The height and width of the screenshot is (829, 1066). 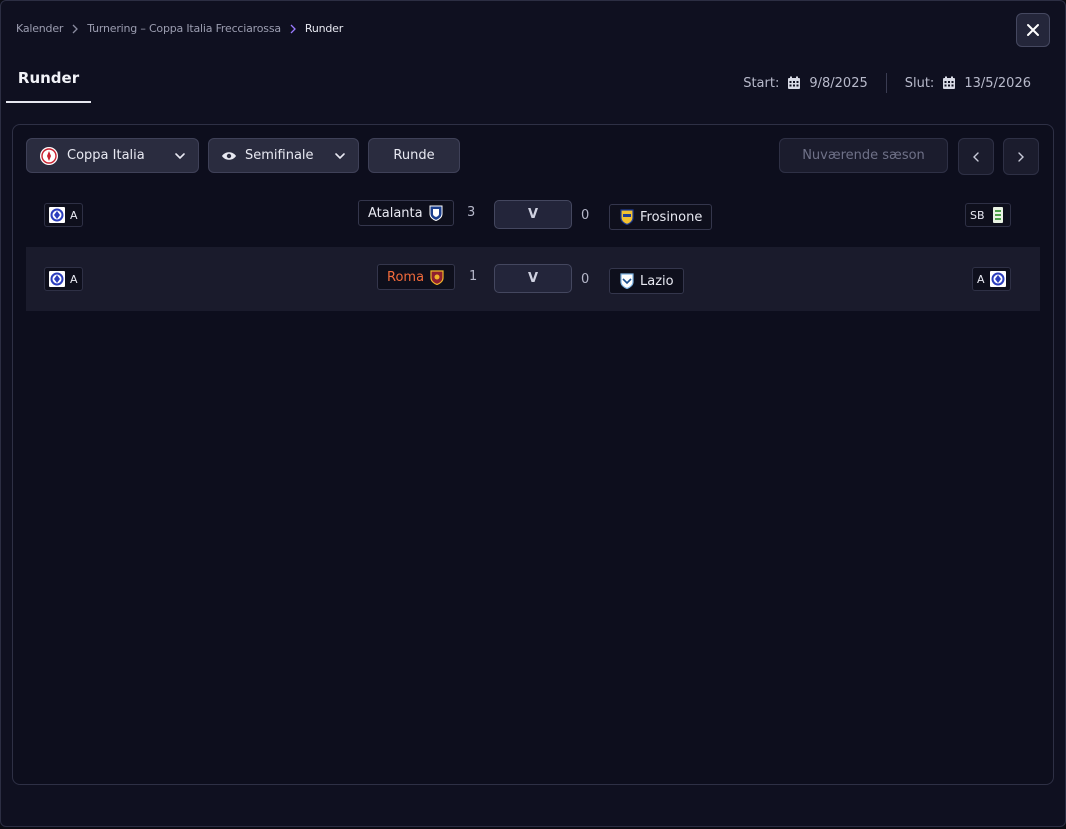 I want to click on round-button: Runde, so click(x=414, y=155).